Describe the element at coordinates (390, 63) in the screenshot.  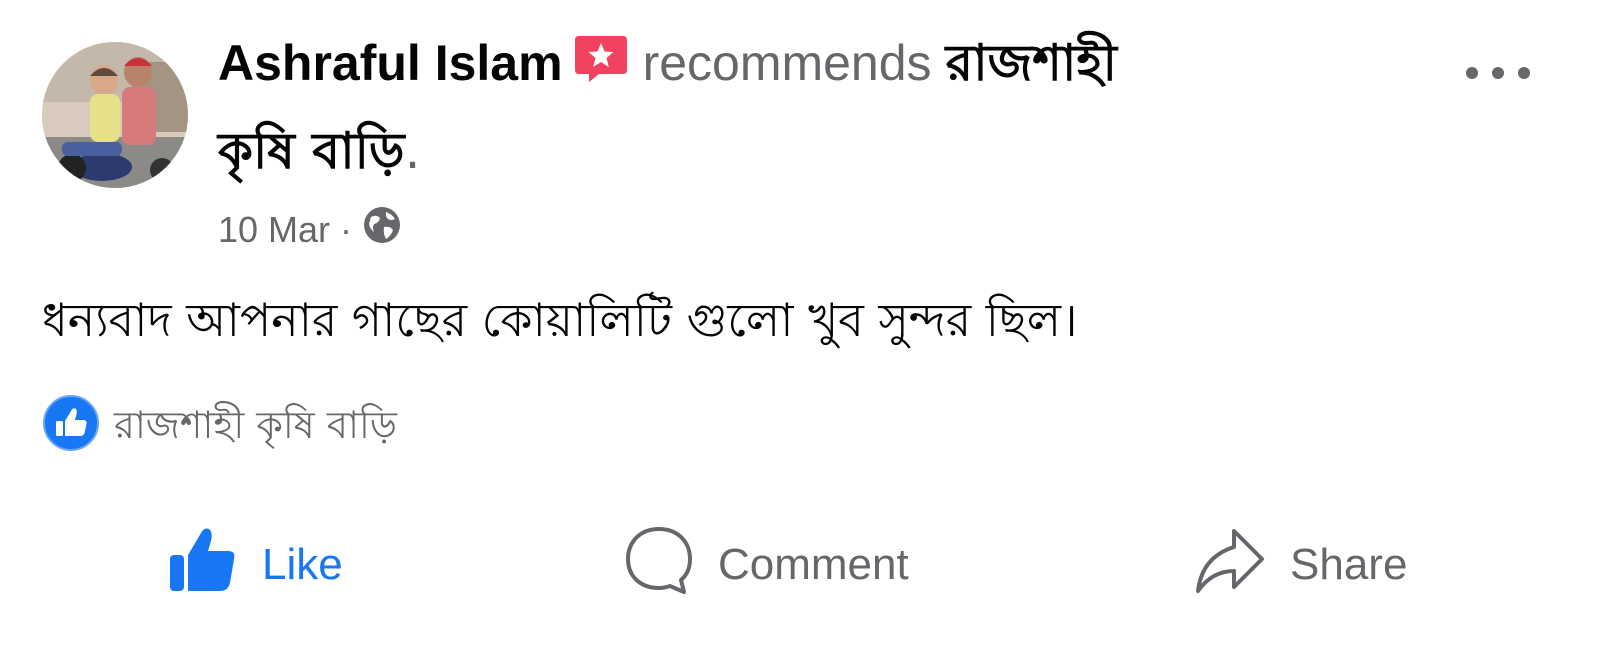
I see `author-name: Ashraful Islam` at that location.